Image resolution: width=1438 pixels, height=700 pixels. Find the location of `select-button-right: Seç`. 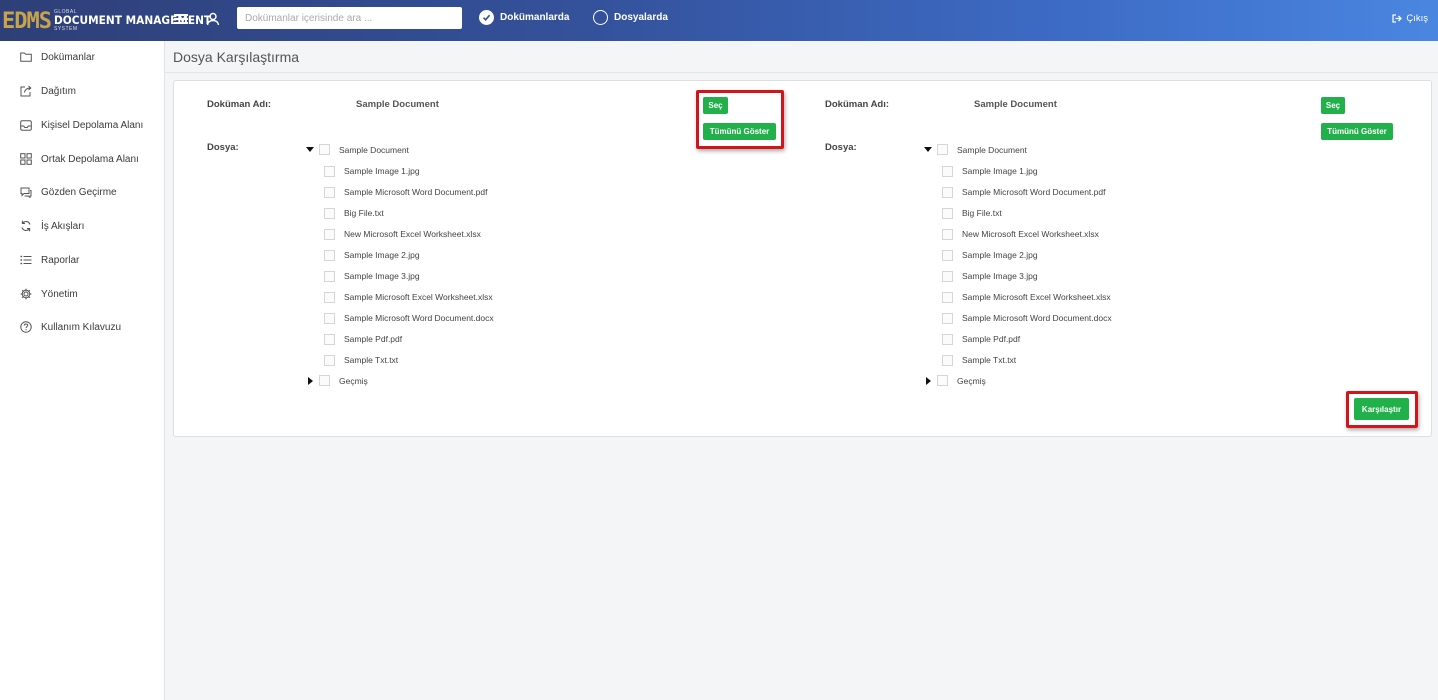

select-button-right: Seç is located at coordinates (1333, 105).